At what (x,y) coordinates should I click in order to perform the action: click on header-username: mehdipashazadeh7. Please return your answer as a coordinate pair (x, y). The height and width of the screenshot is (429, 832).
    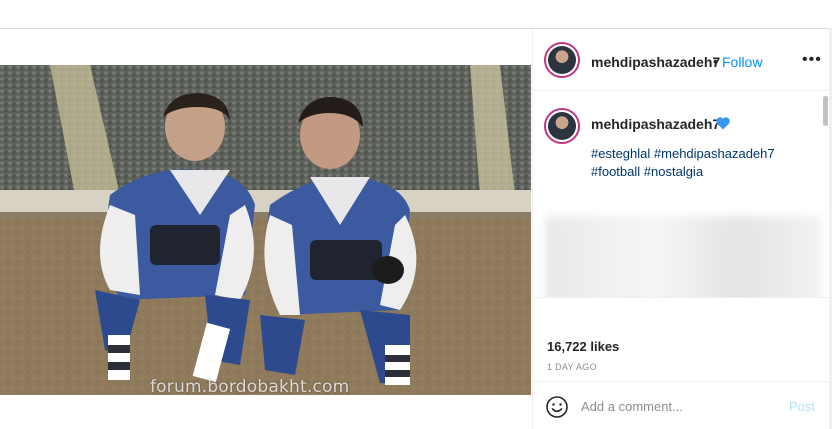
    Looking at the image, I should click on (655, 62).